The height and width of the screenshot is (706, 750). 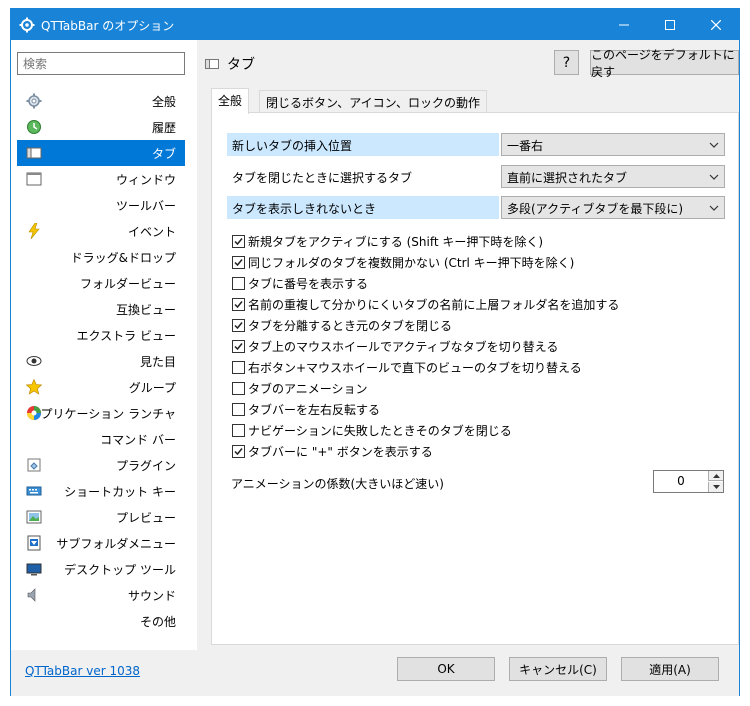 I want to click on sidebar-item: デスクトップ ツール, so click(x=101, y=569).